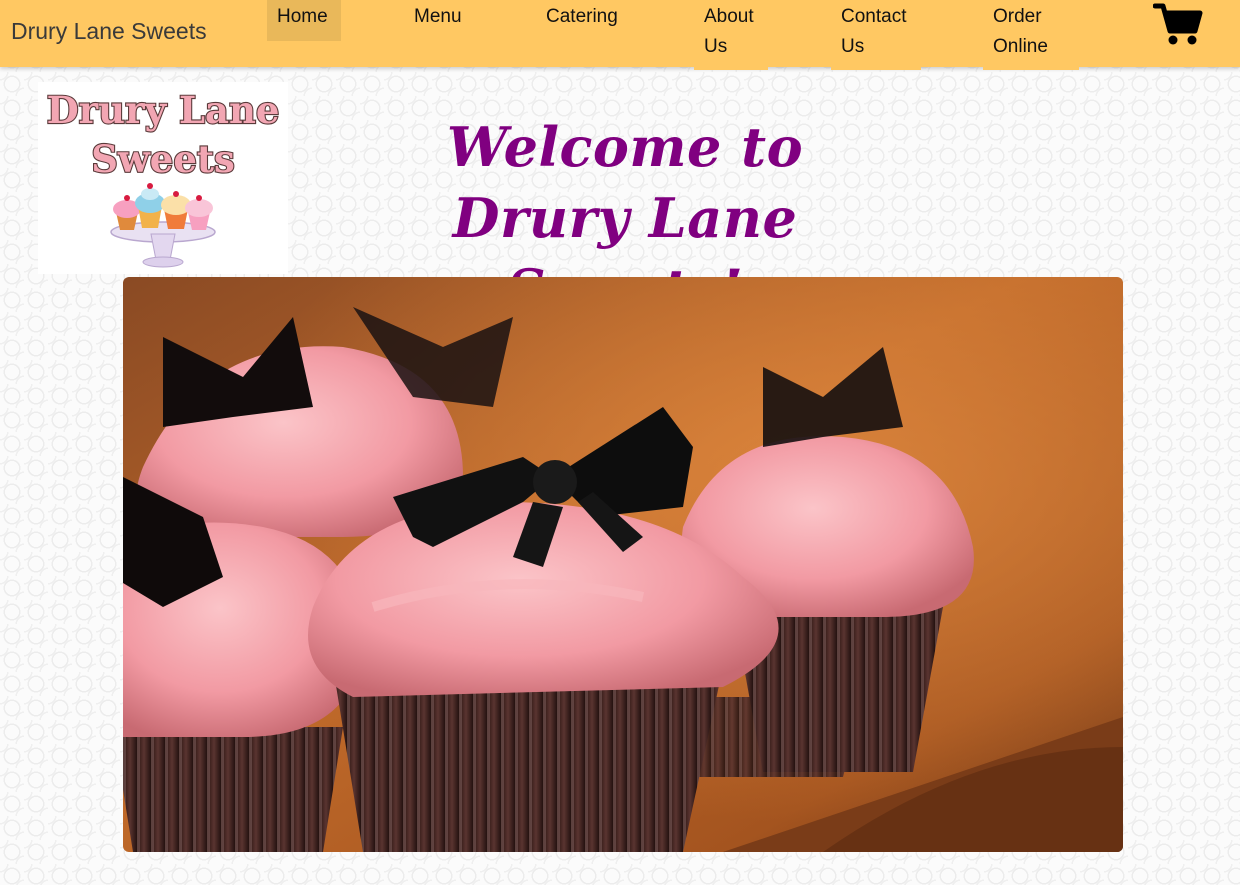  Describe the element at coordinates (163, 110) in the screenshot. I see `logo-text-line1: Drury Lane` at that location.